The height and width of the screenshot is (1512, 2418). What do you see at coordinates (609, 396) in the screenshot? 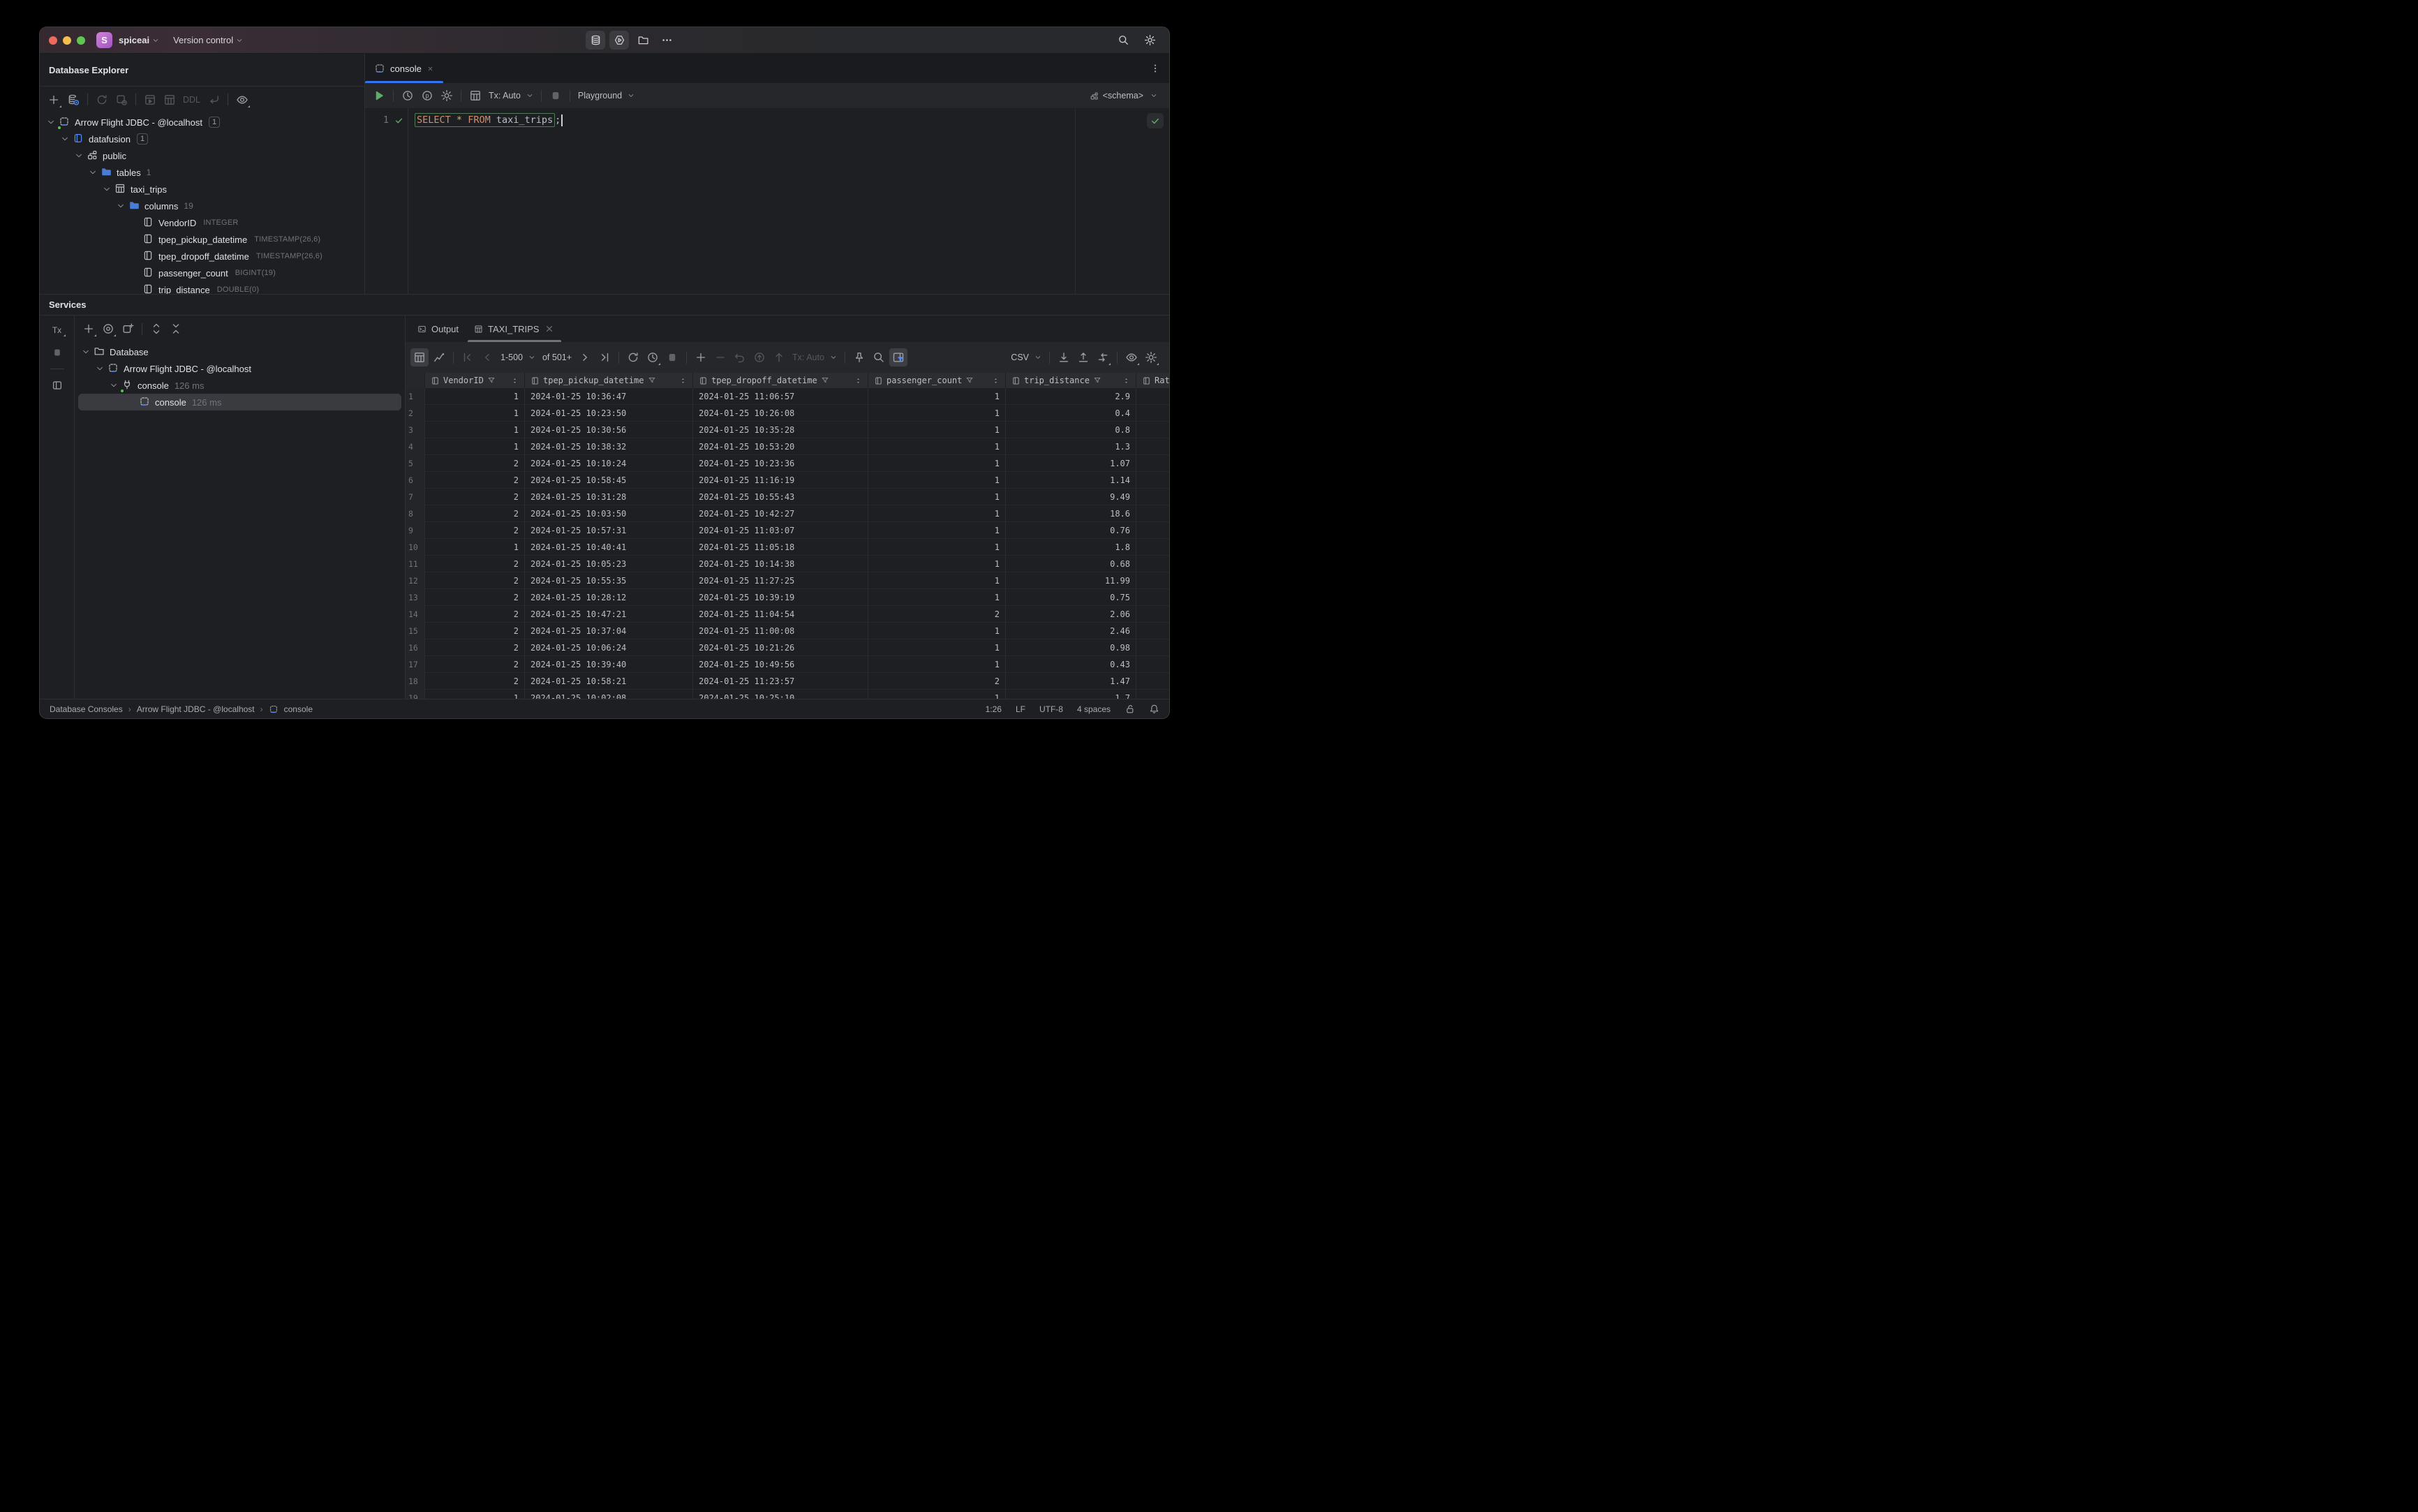
I see `cell: 2024-01-25 10:36:47` at bounding box center [609, 396].